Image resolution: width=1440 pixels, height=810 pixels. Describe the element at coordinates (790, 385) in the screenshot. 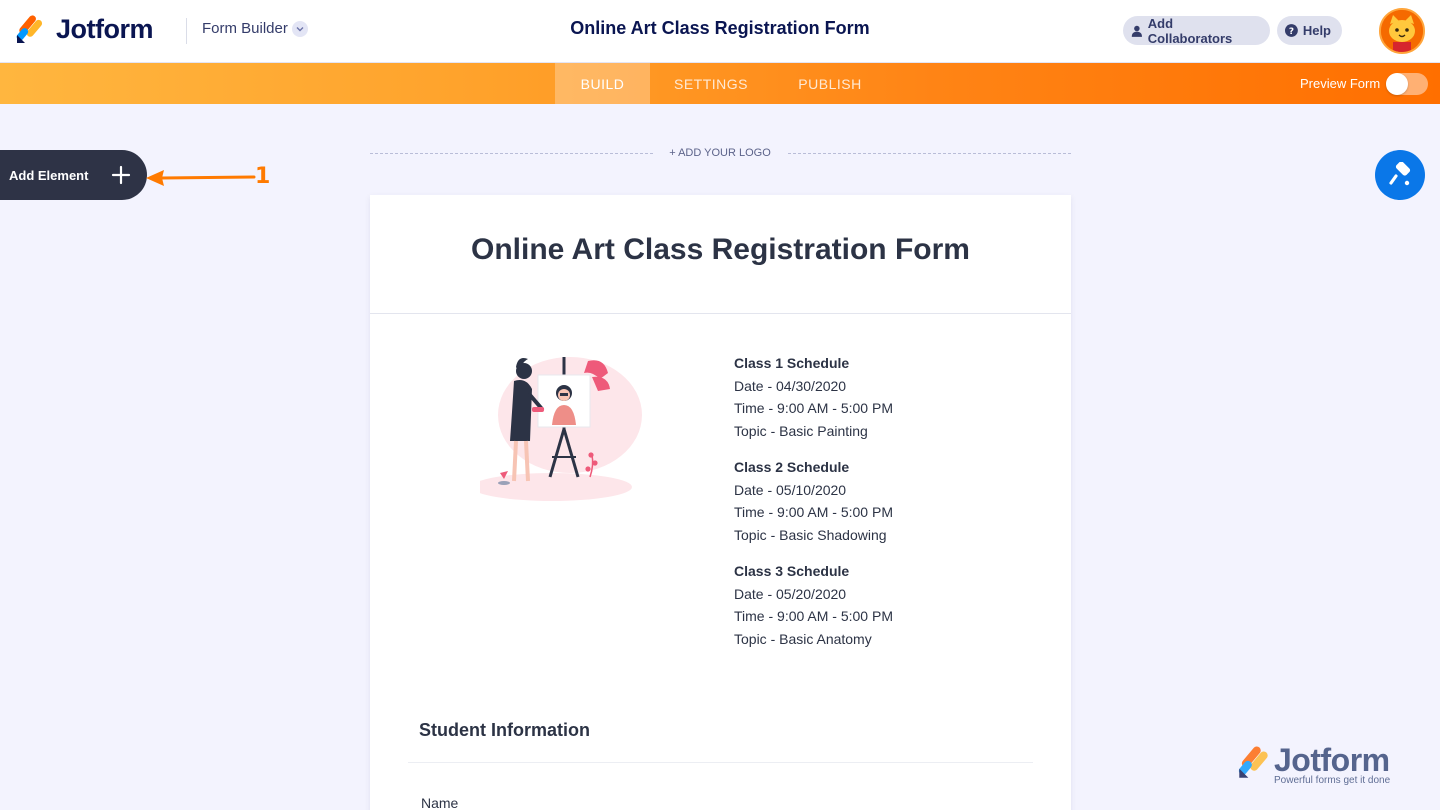

I see `schedule-date: Date - 04/30/2020` at that location.